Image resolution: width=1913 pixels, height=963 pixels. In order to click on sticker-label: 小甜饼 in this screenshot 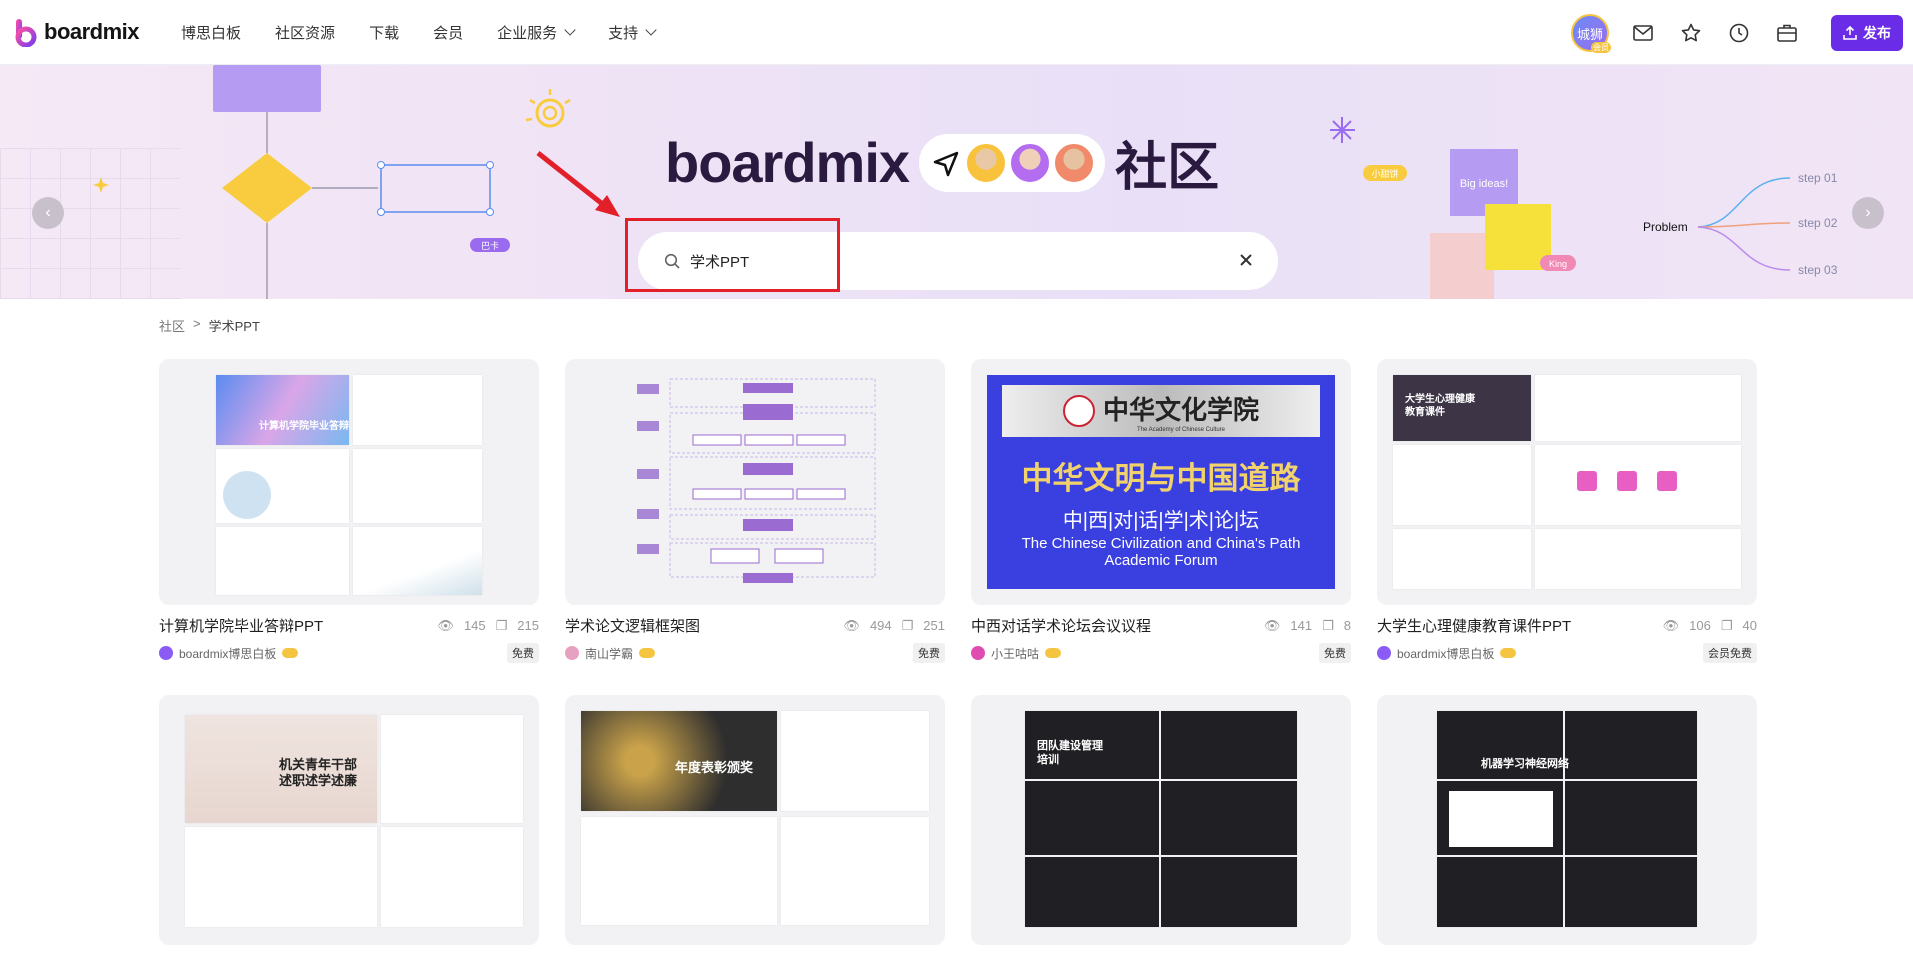, I will do `click(1384, 173)`.